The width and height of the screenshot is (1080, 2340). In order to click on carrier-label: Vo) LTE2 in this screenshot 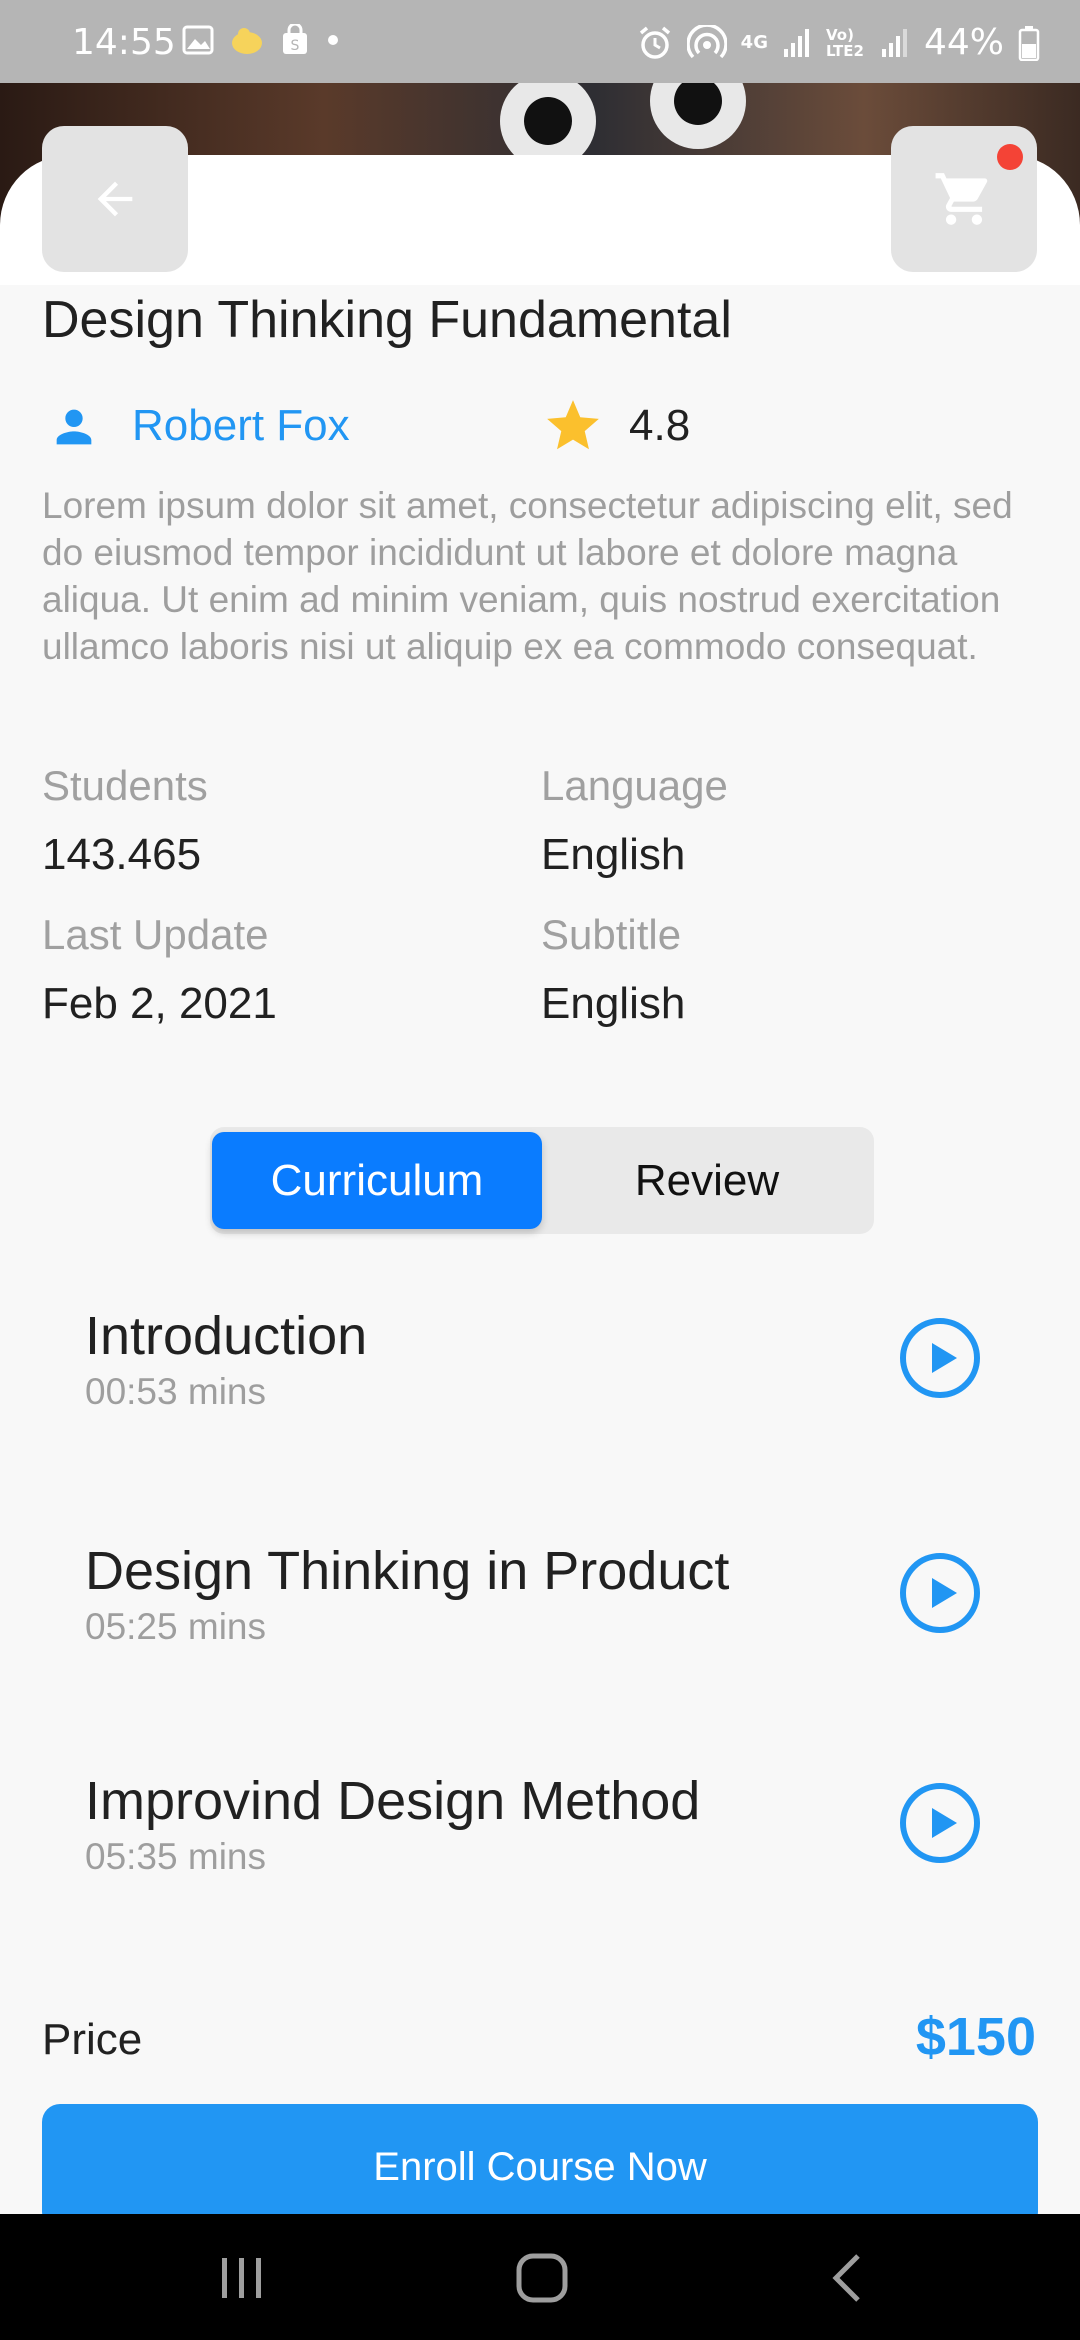, I will do `click(844, 42)`.